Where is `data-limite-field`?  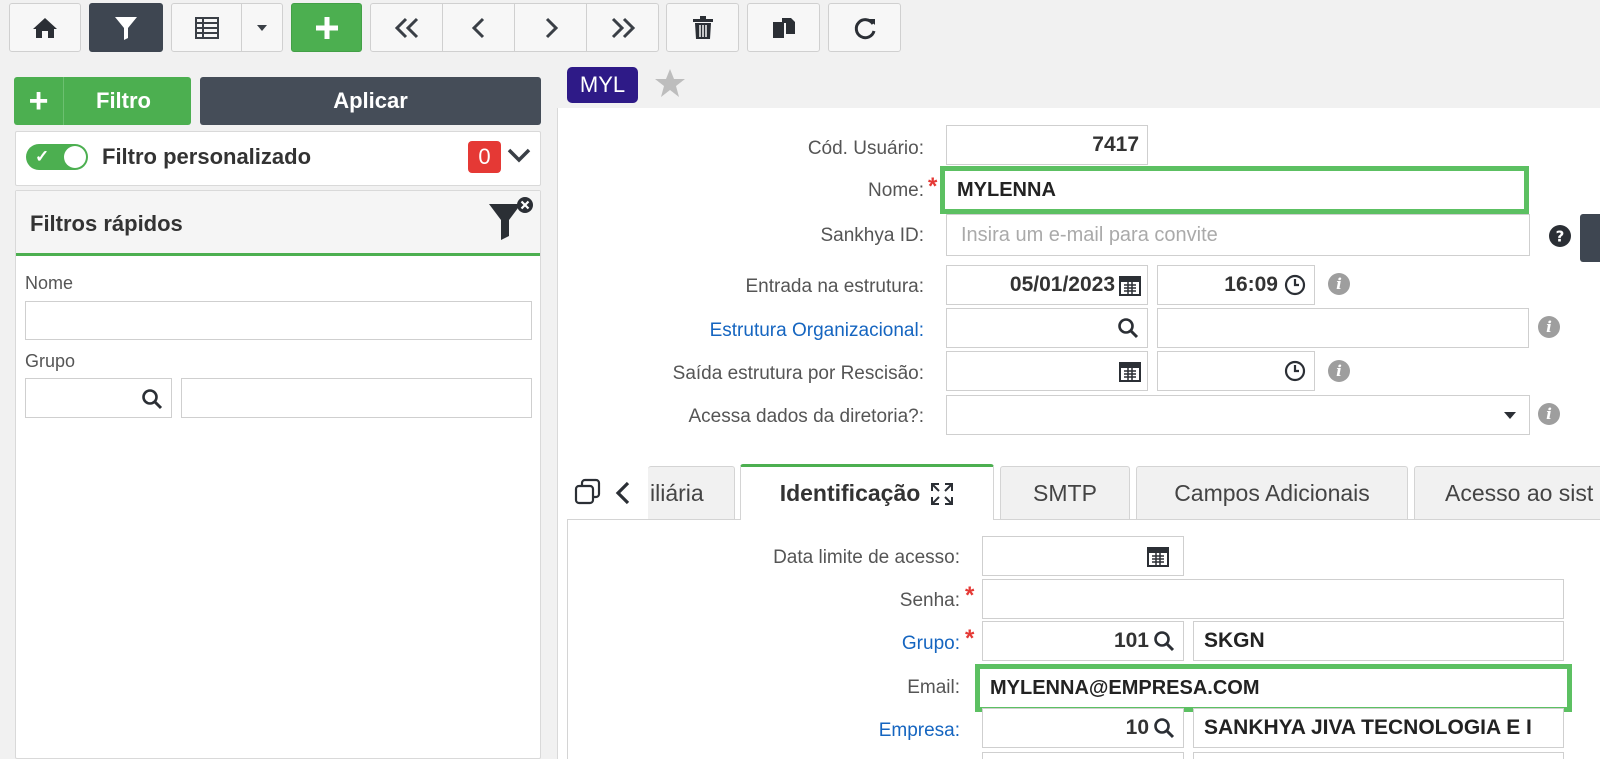
data-limite-field is located at coordinates (1083, 556).